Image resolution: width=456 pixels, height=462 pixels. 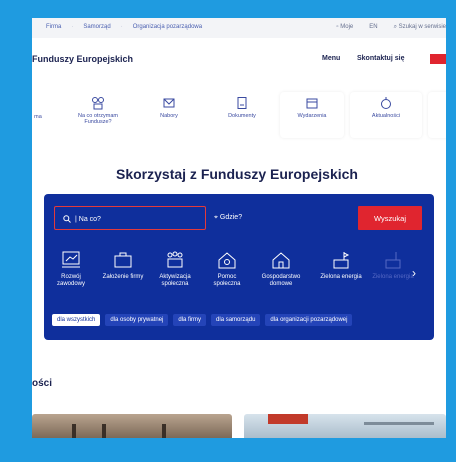 I want to click on documents-icon, so click(x=242, y=103).